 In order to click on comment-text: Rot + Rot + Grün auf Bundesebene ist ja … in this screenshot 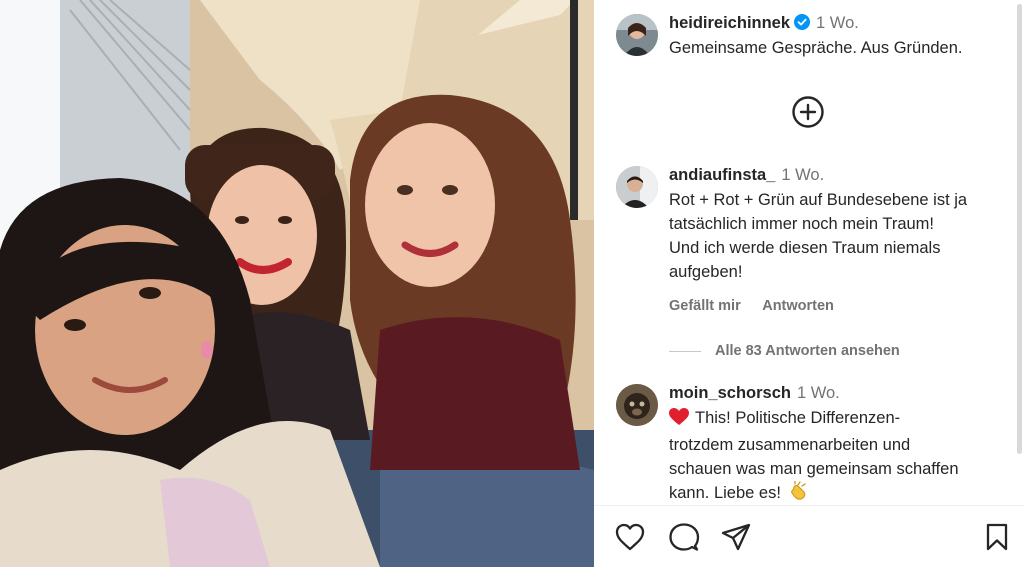, I will do `click(838, 236)`.